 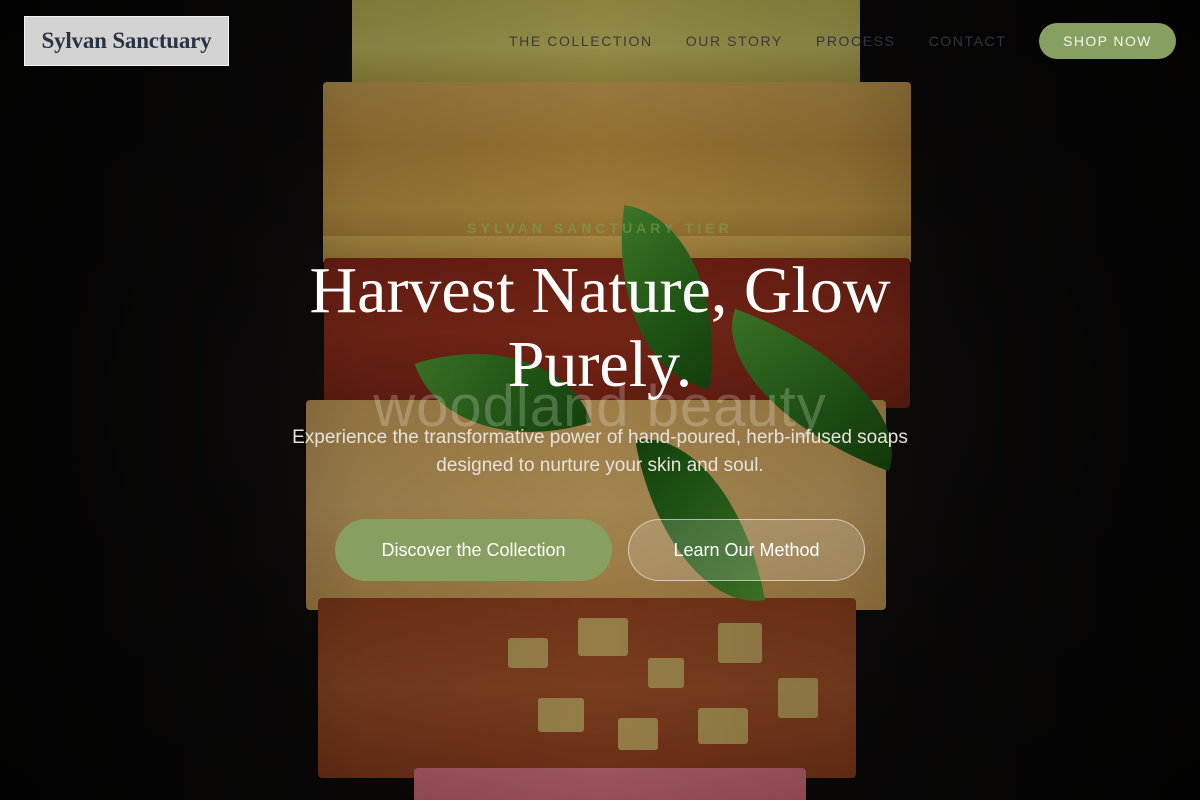 I want to click on nav-link-process: PROCESS, so click(x=856, y=41).